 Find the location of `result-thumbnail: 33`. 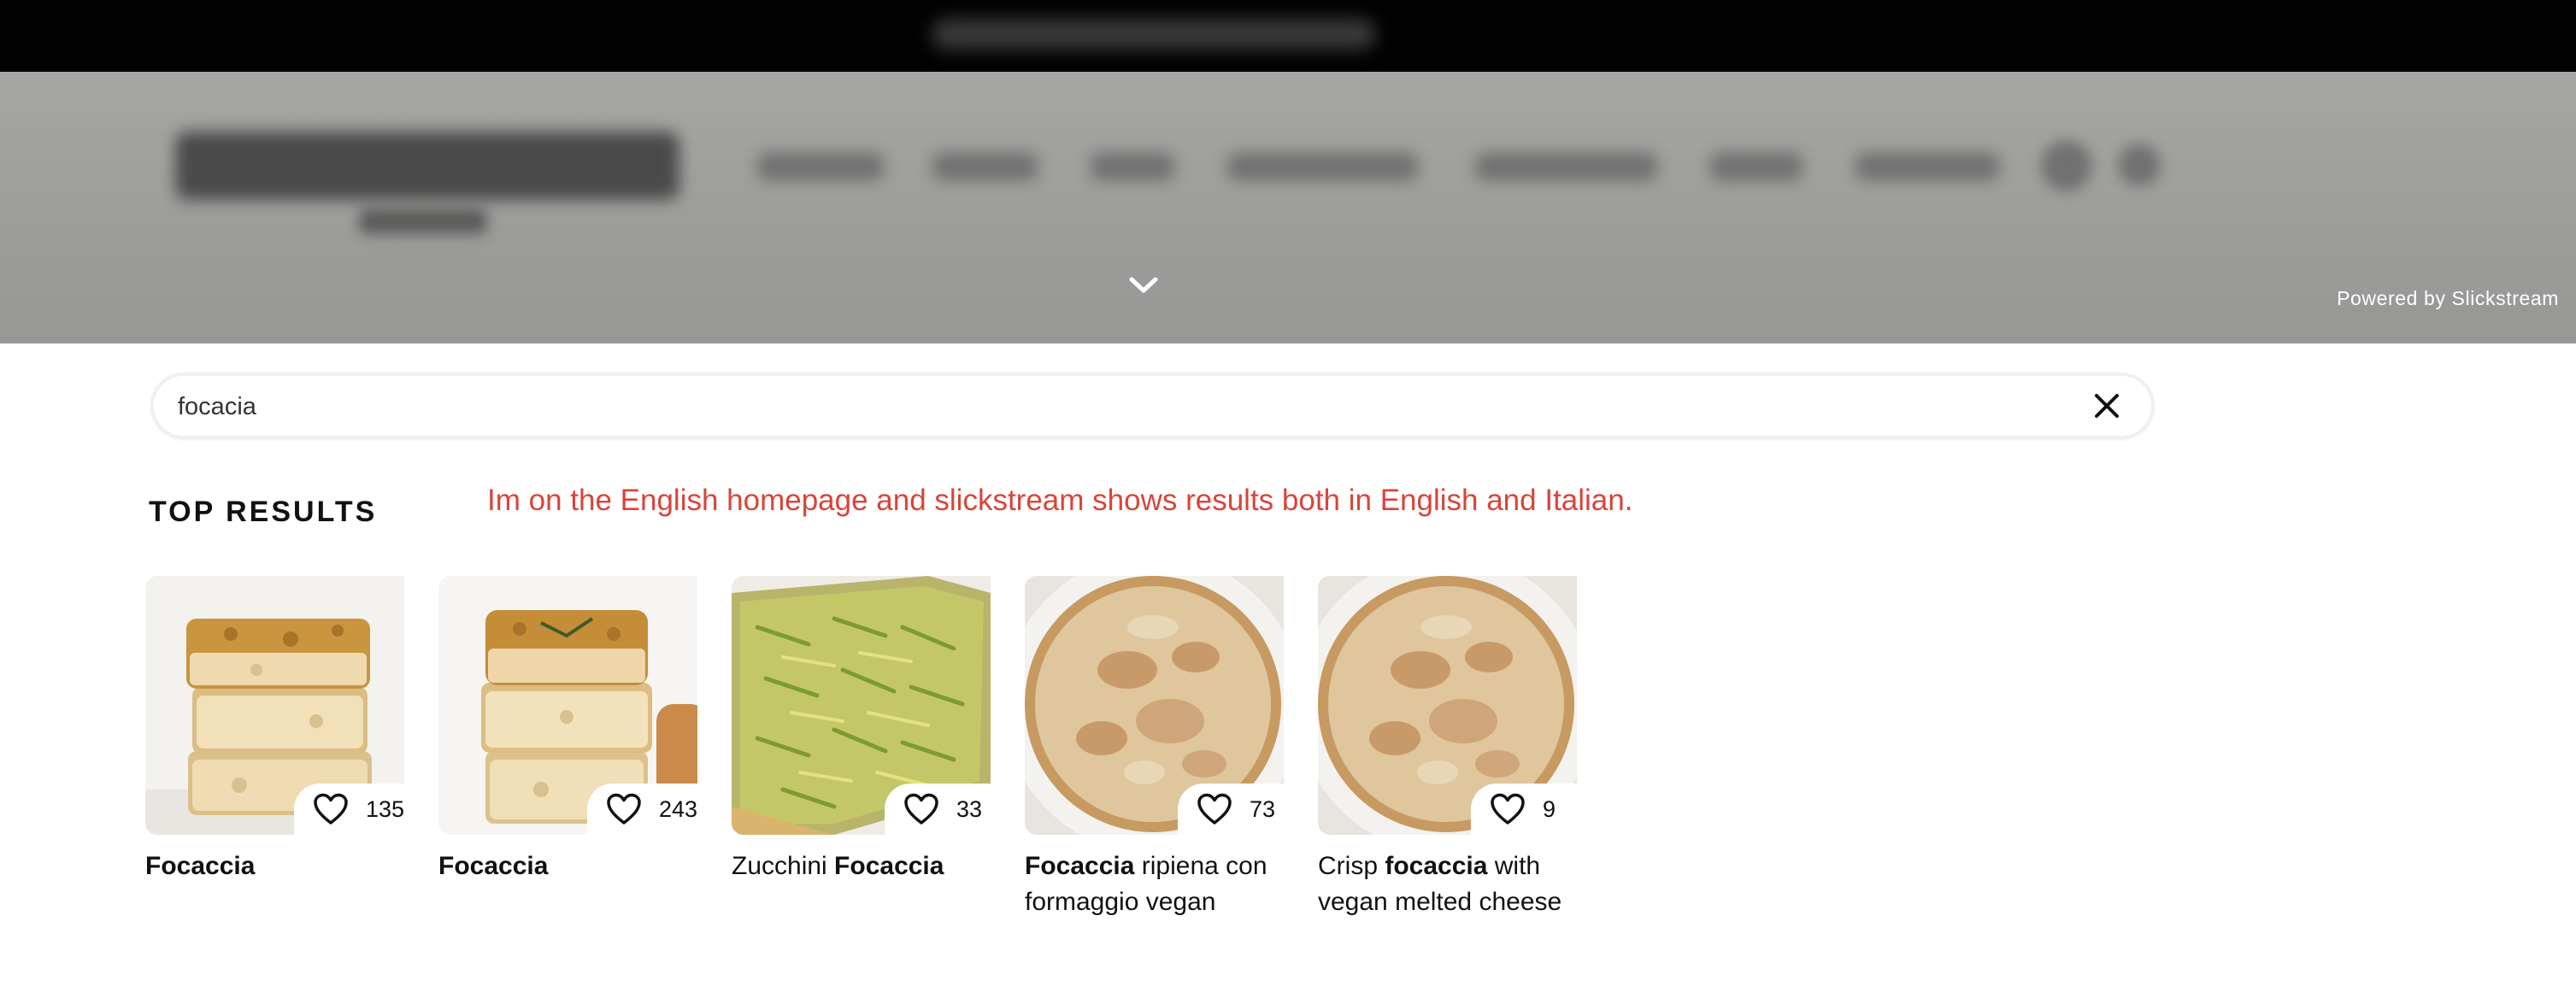

result-thumbnail: 33 is located at coordinates (861, 706).